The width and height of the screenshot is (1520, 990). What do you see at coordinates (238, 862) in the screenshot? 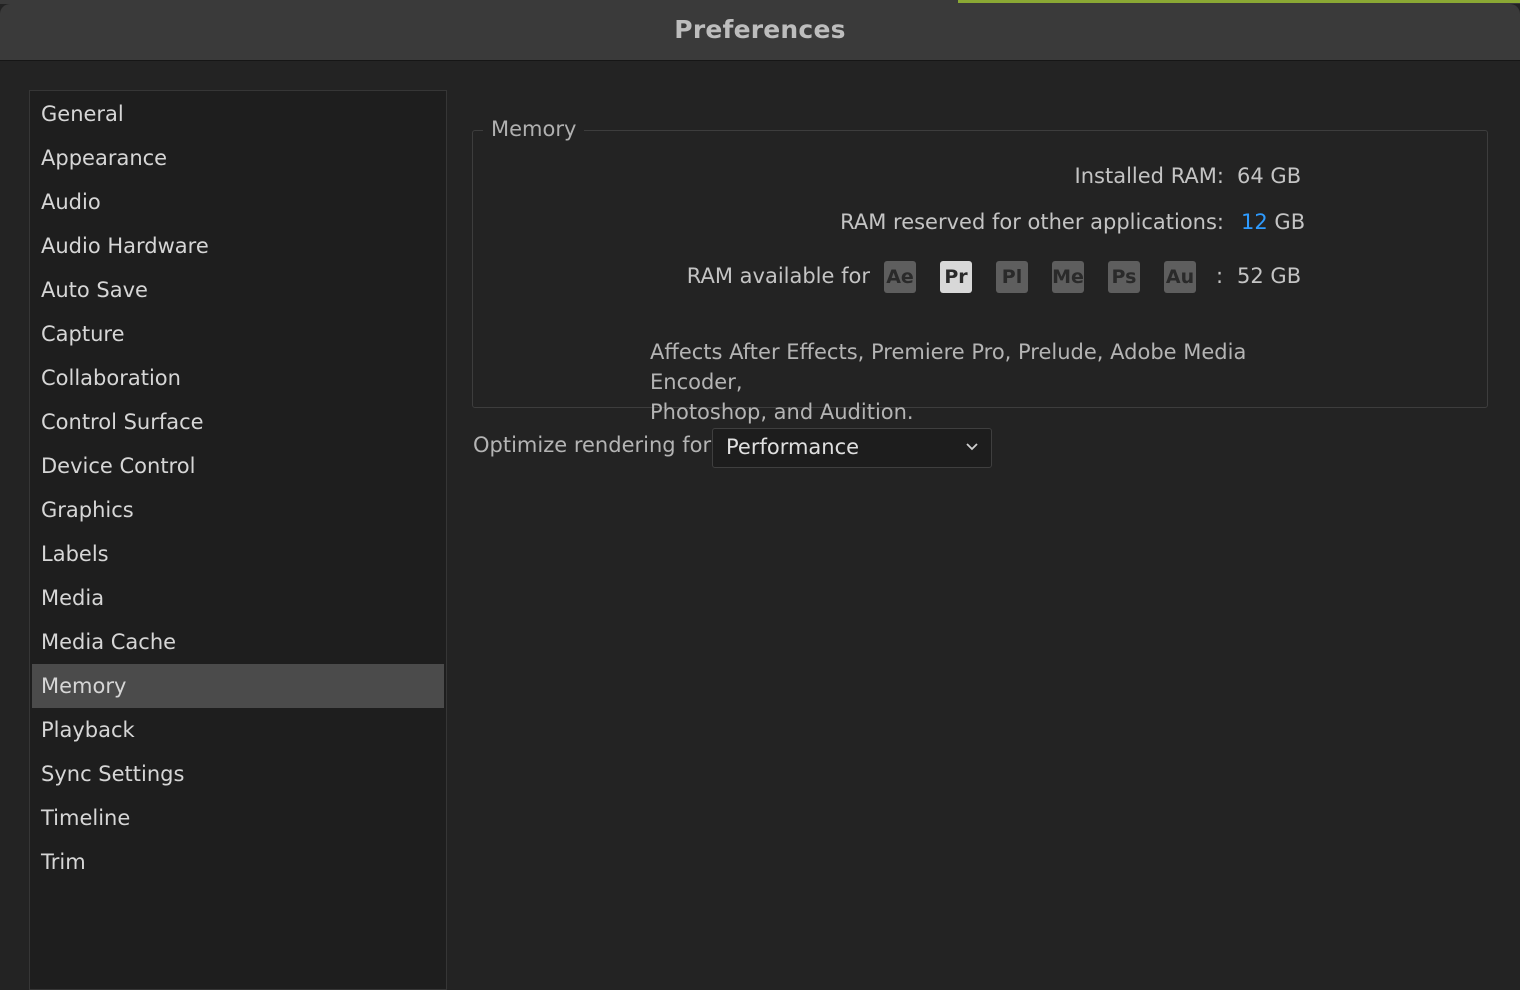
I see `sidebar-item-trim: Trim` at bounding box center [238, 862].